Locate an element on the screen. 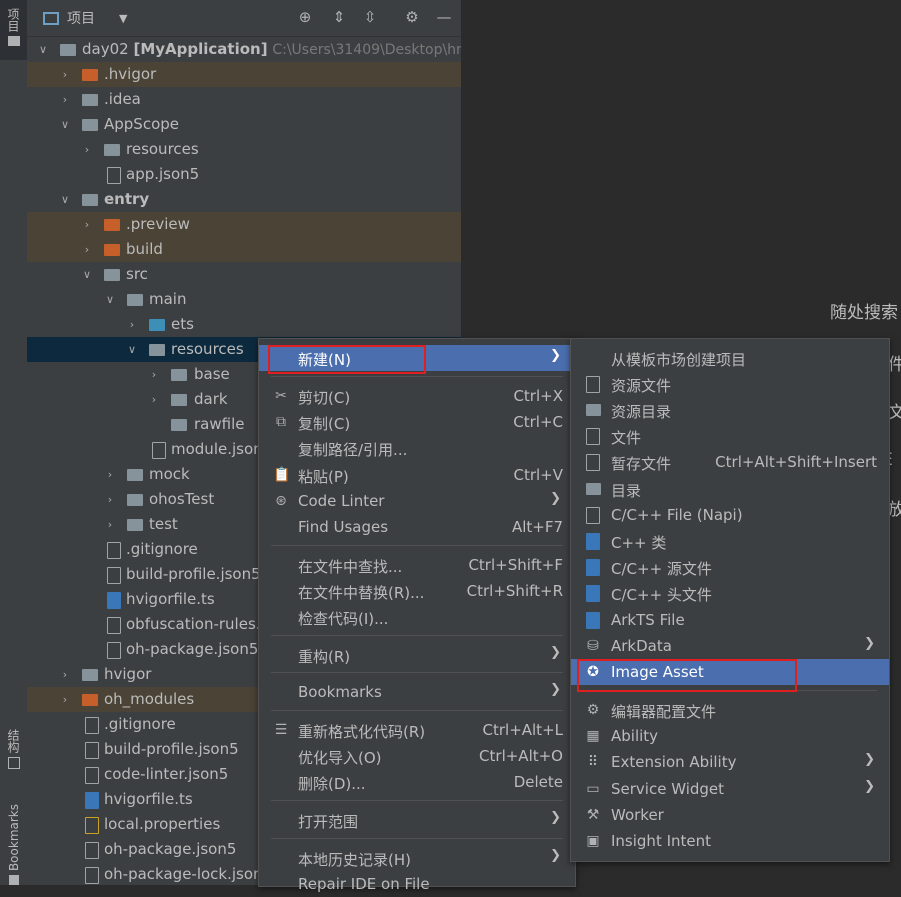  structure-tool-tab: 结构 is located at coordinates (13, 747).